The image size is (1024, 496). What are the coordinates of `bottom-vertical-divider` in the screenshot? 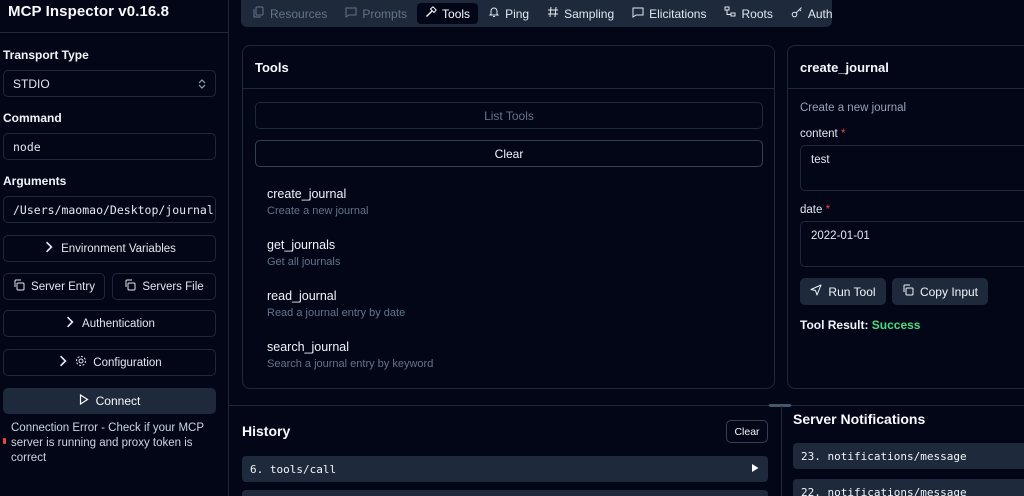 It's located at (781, 451).